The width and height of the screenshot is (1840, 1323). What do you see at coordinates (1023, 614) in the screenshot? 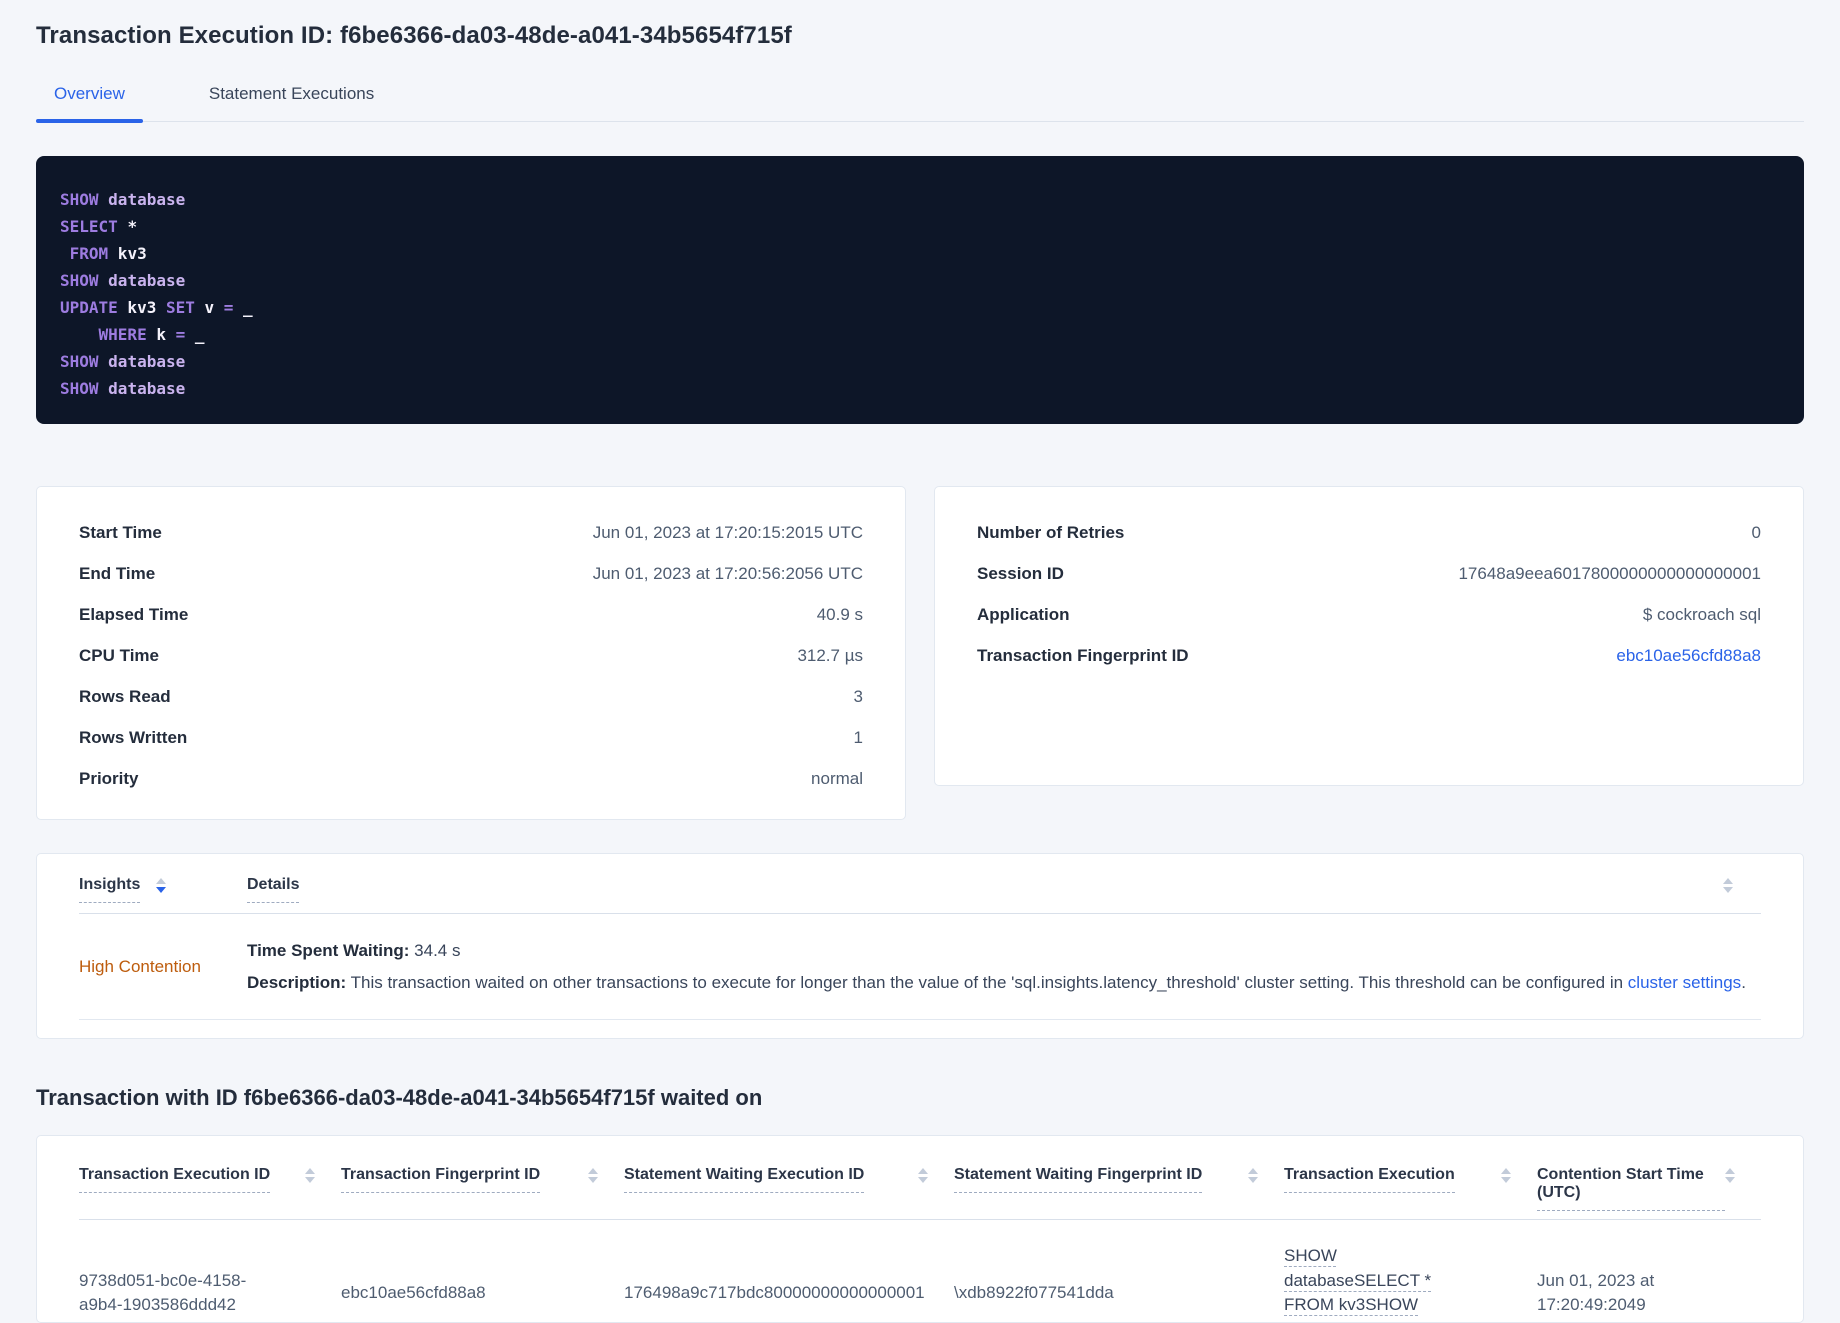
I see `stat-label: Application` at bounding box center [1023, 614].